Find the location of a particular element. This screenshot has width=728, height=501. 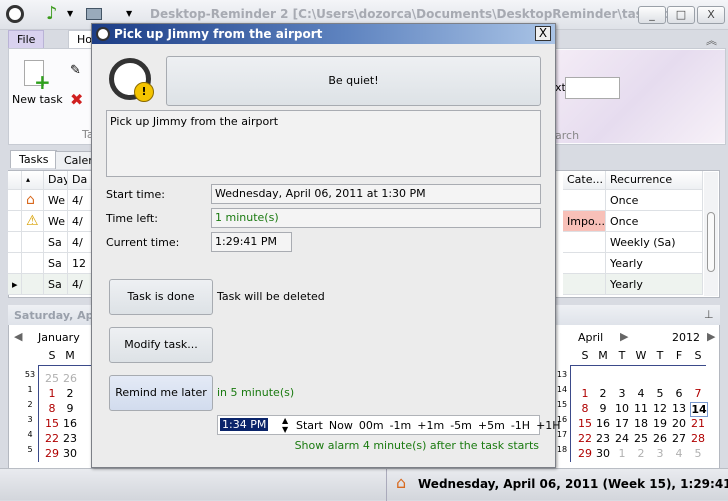

delete-task-icon: ✖ is located at coordinates (76, 99).